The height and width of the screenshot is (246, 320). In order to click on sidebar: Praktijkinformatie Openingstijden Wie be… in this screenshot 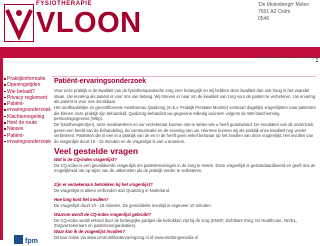, I will do `click(25, 151)`.